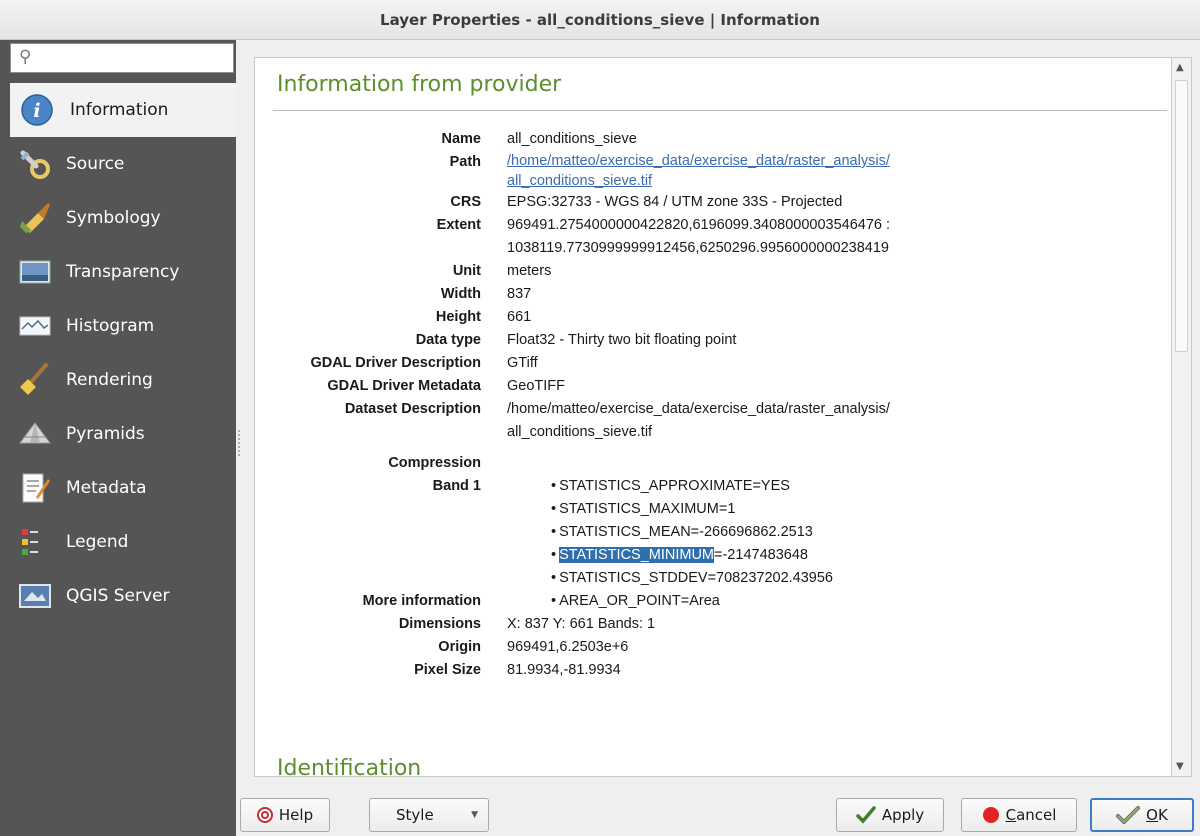 Image resolution: width=1200 pixels, height=836 pixels. I want to click on info-row-pixel-size: Pixel Size 81.9934,-81.9934, so click(710, 670).